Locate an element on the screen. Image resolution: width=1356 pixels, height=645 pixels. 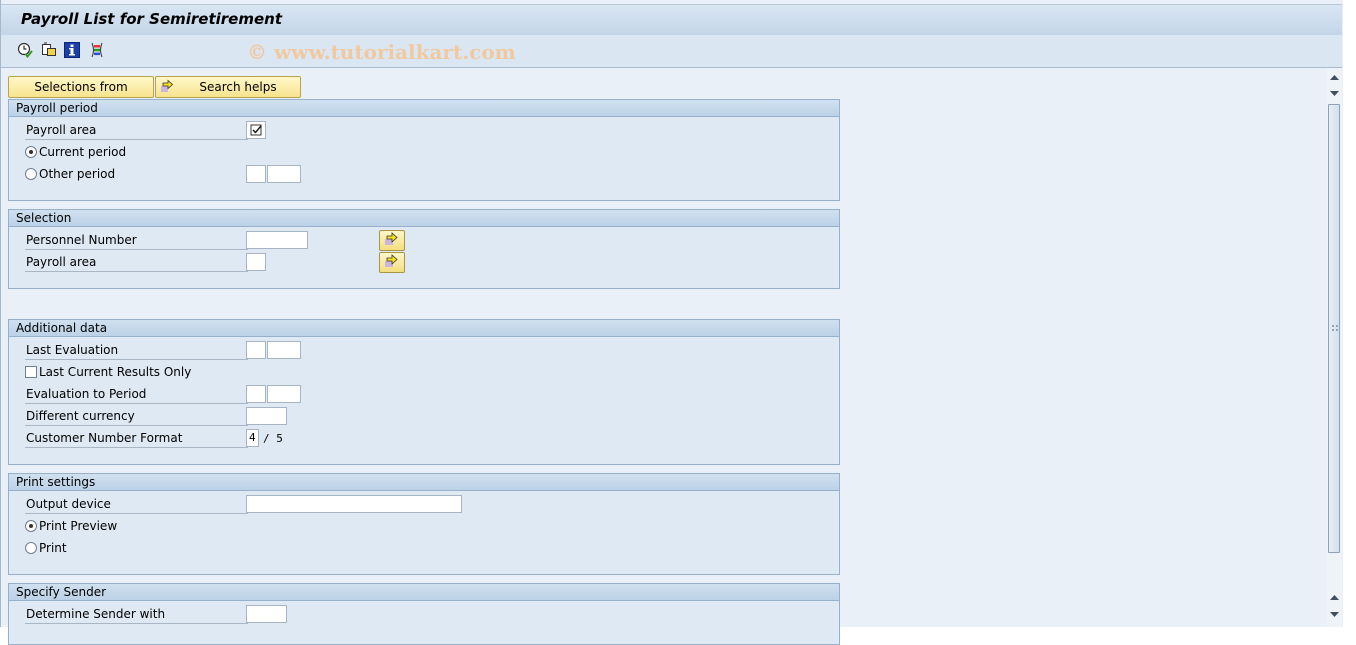
customer-number-format-row: Customer Number Format 4 / 5 is located at coordinates (425, 438).